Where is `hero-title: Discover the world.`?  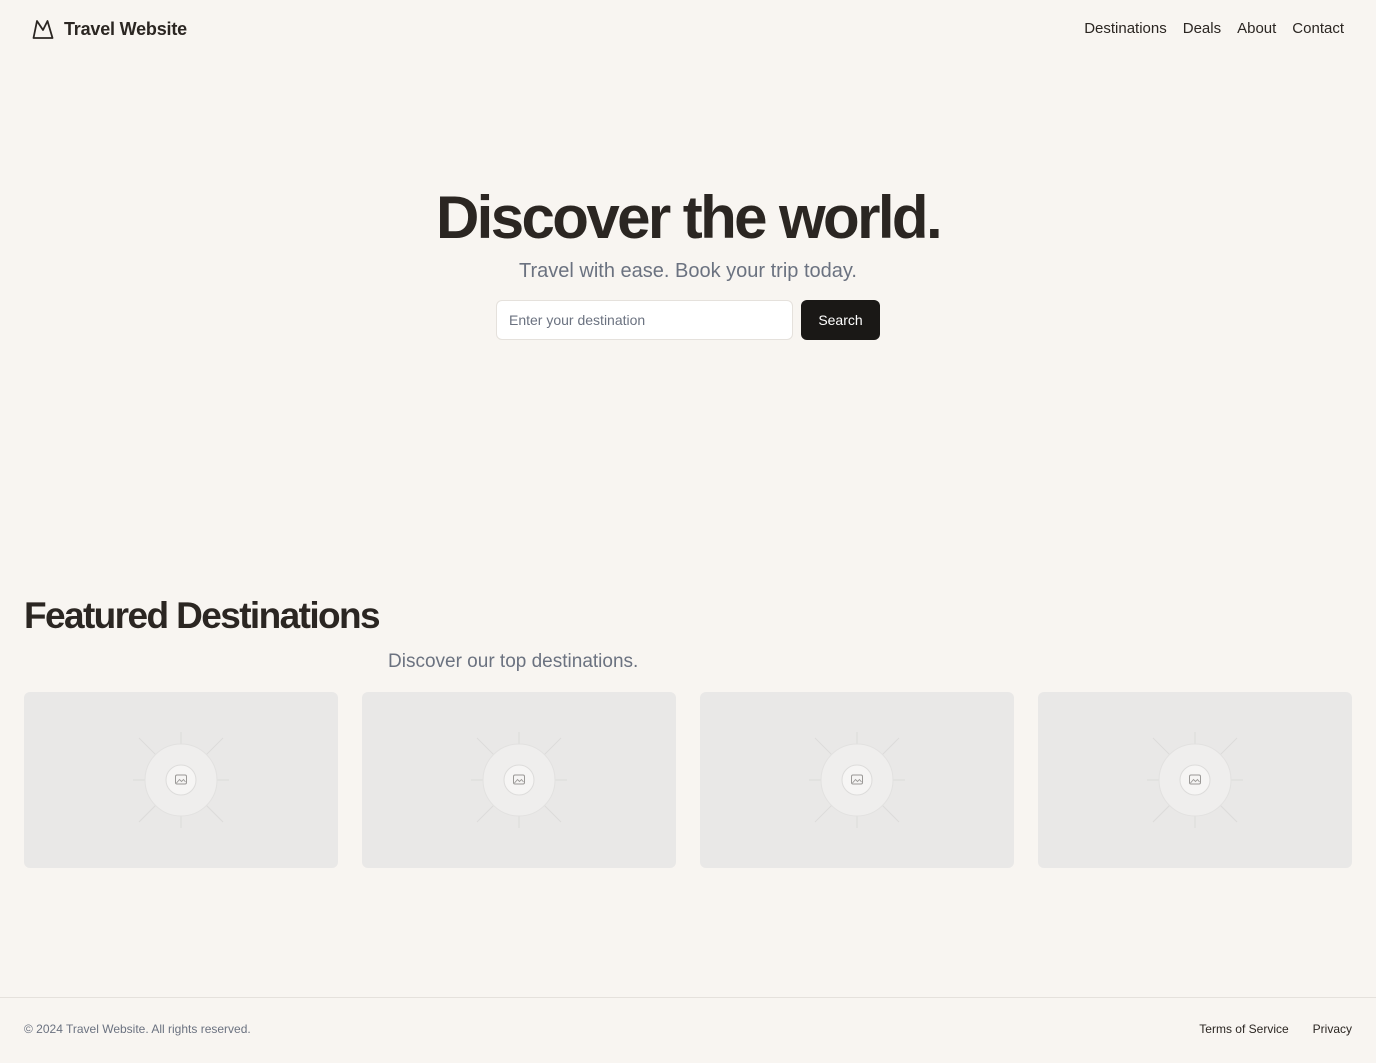 hero-title: Discover the world. is located at coordinates (689, 217).